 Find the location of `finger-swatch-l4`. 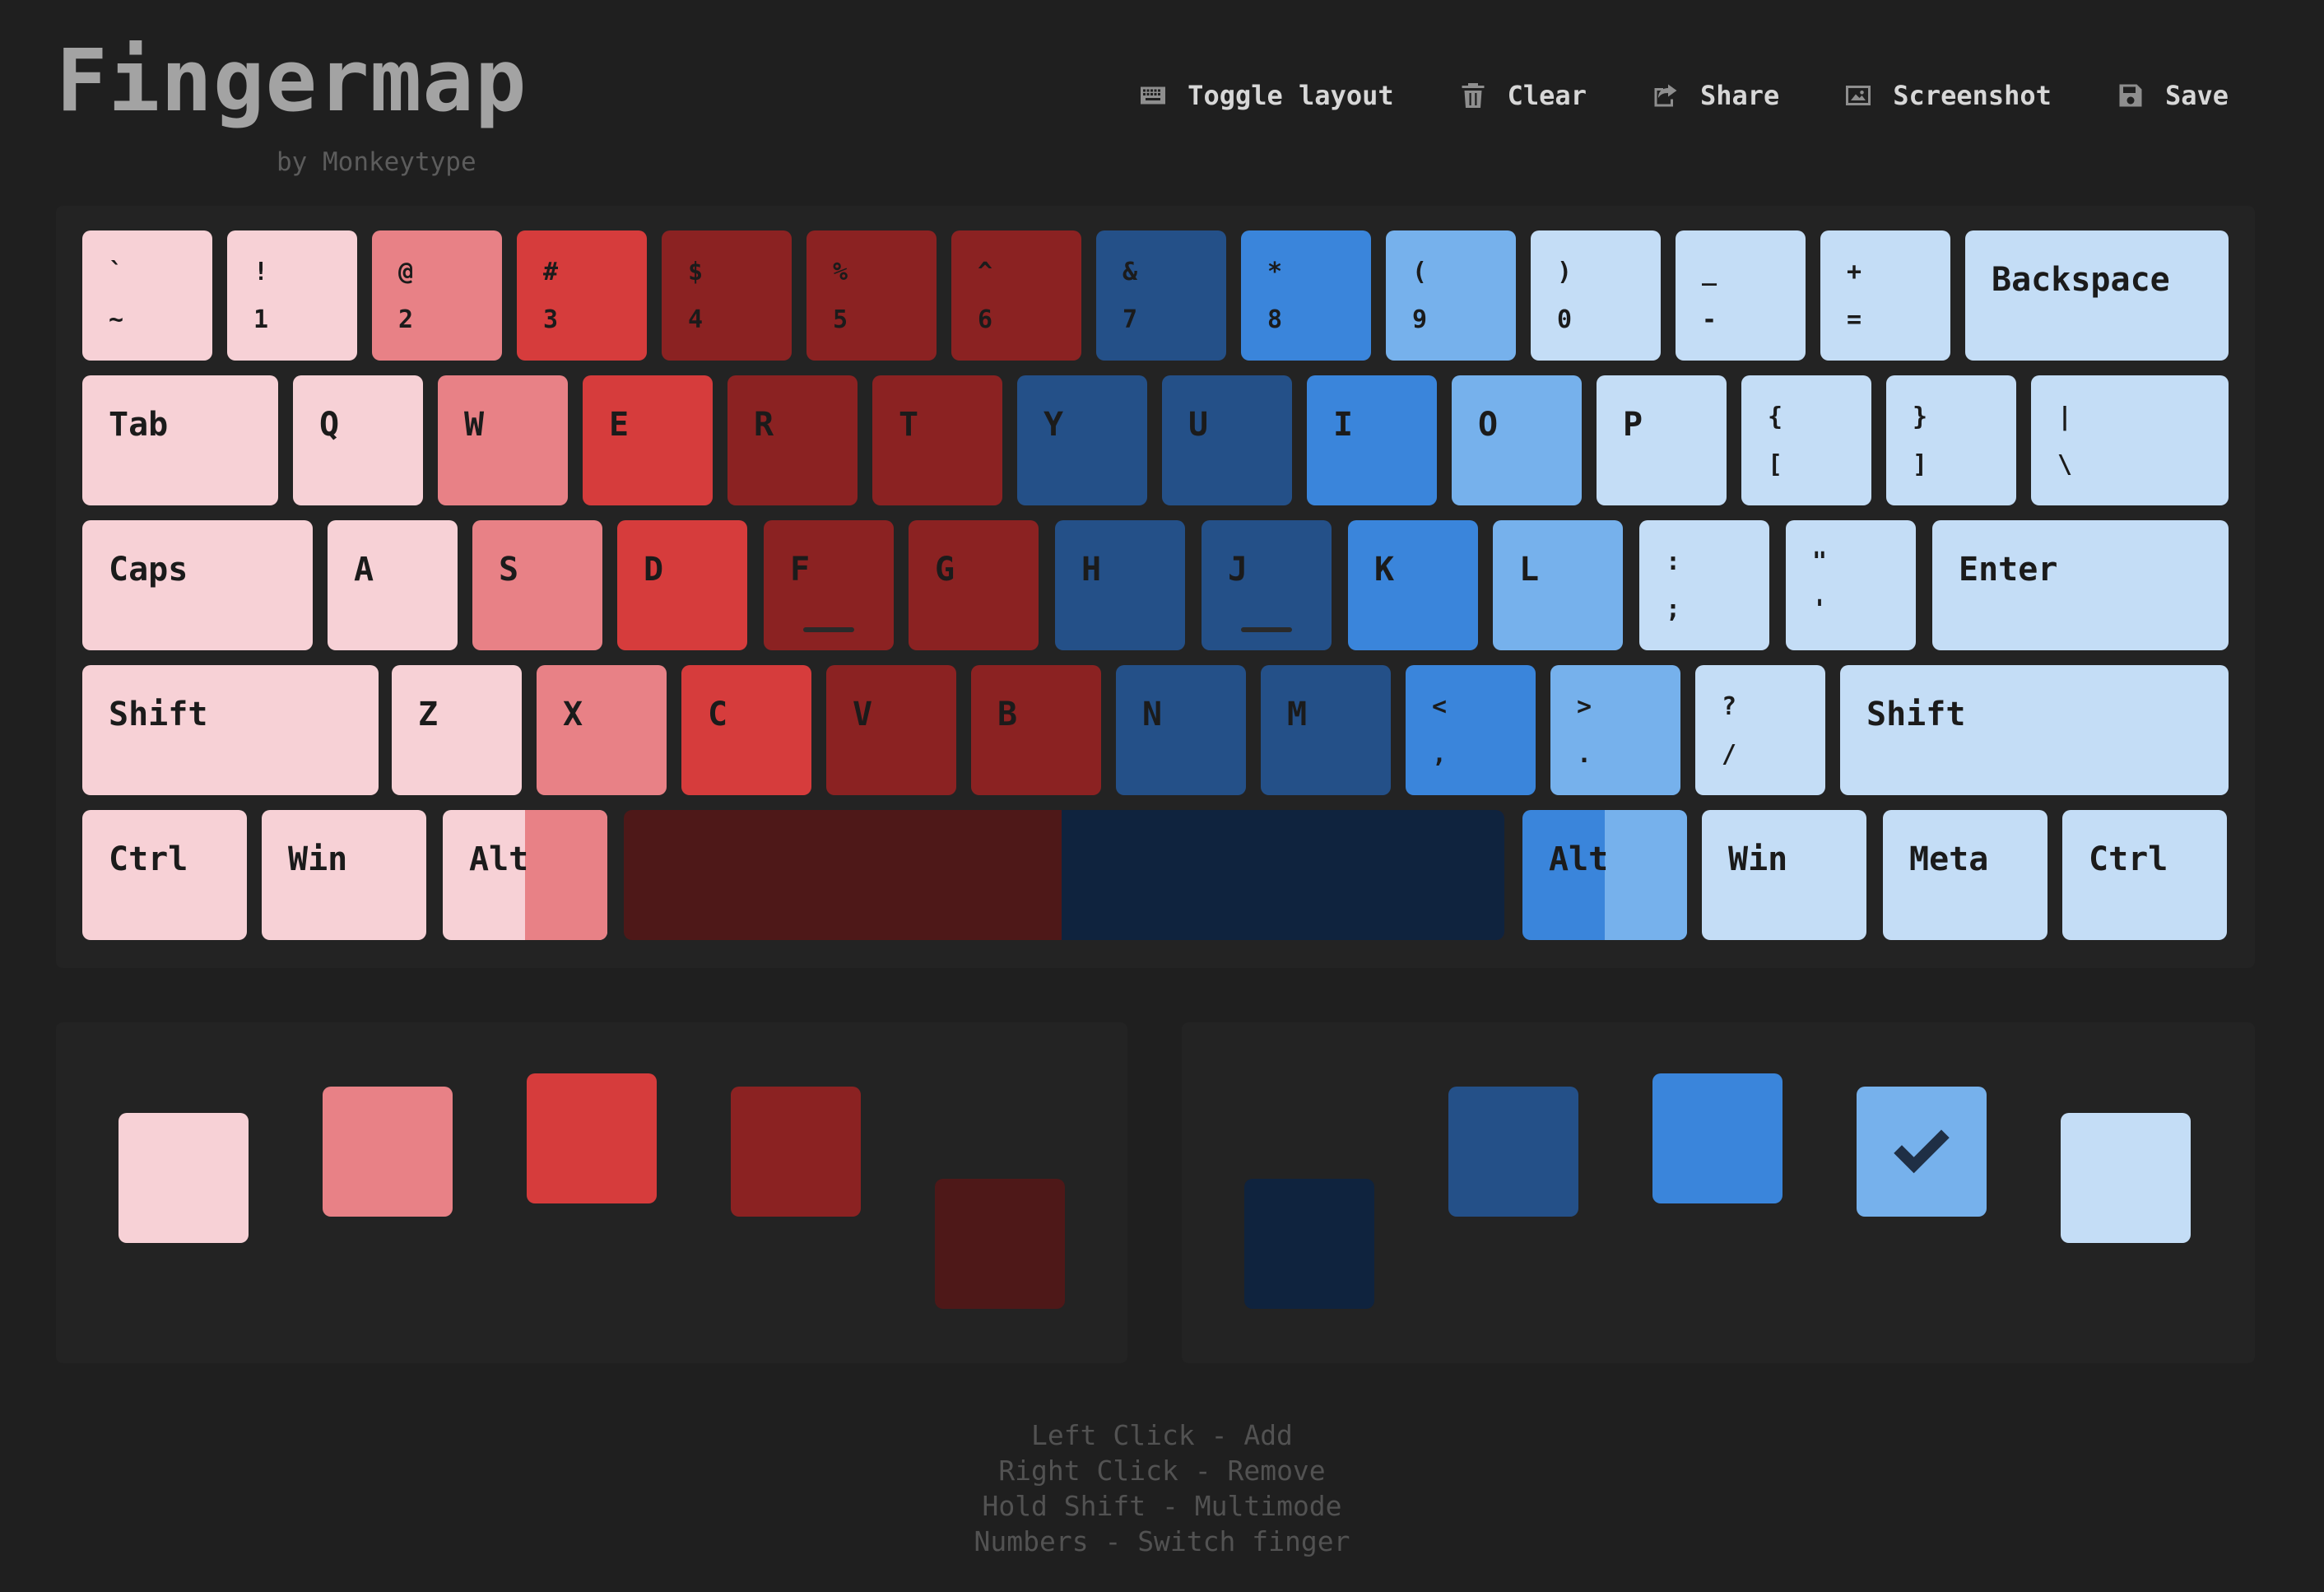

finger-swatch-l4 is located at coordinates (796, 1152).